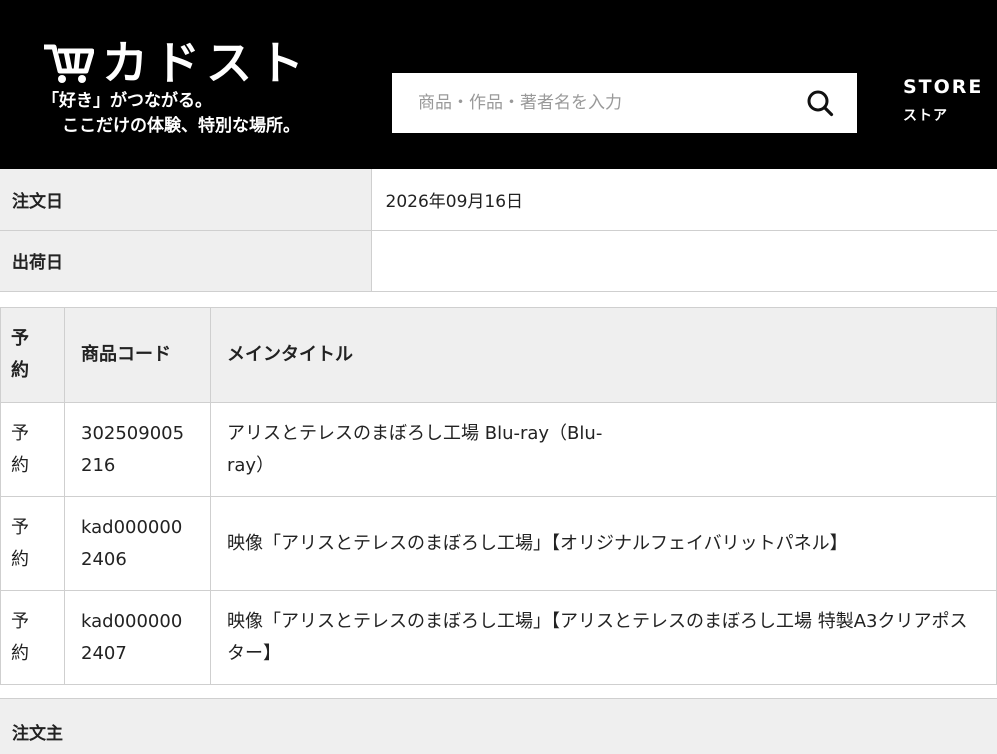 This screenshot has width=997, height=754. Describe the element at coordinates (206, 63) in the screenshot. I see `logo-text: カドスト` at that location.